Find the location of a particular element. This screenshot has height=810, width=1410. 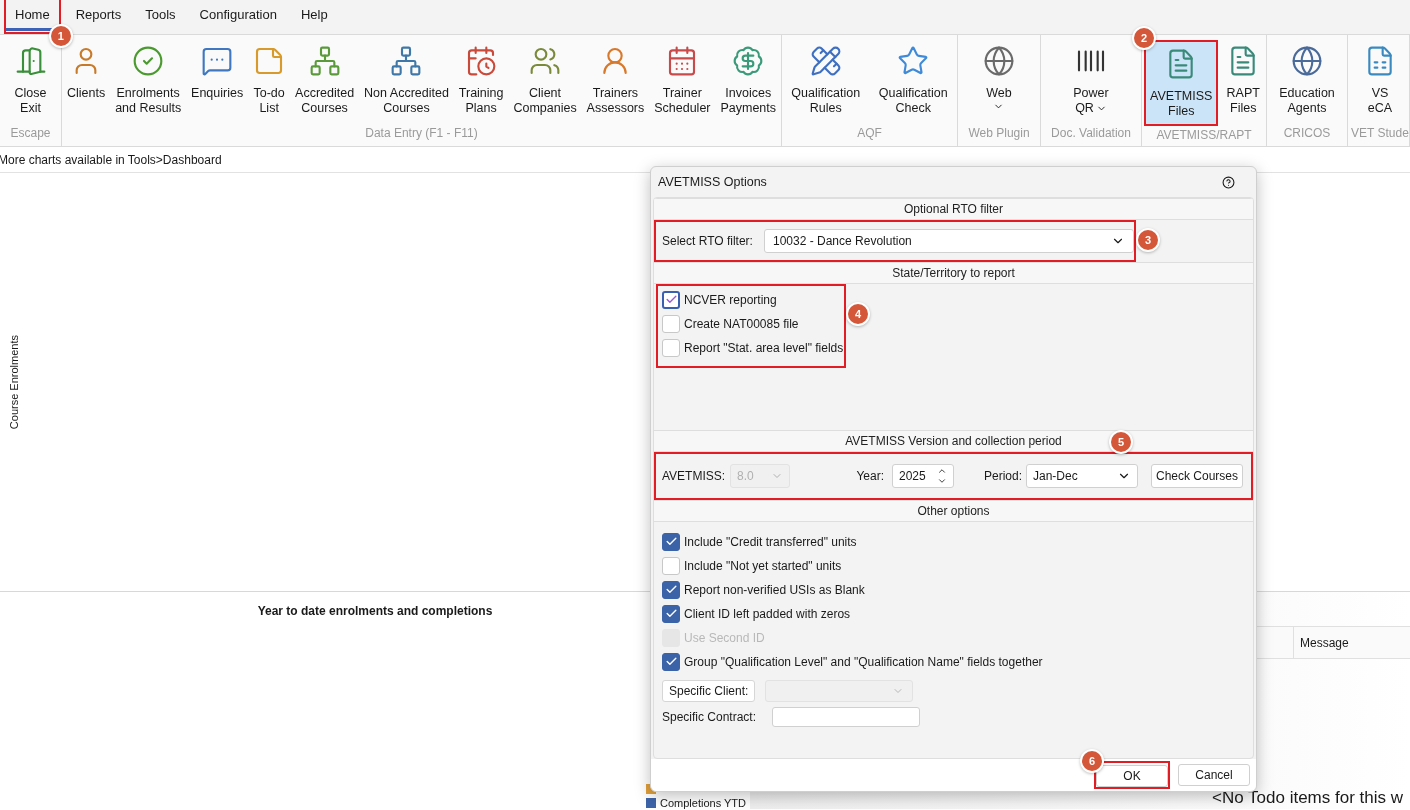

group-label: Escape is located at coordinates (30, 133).